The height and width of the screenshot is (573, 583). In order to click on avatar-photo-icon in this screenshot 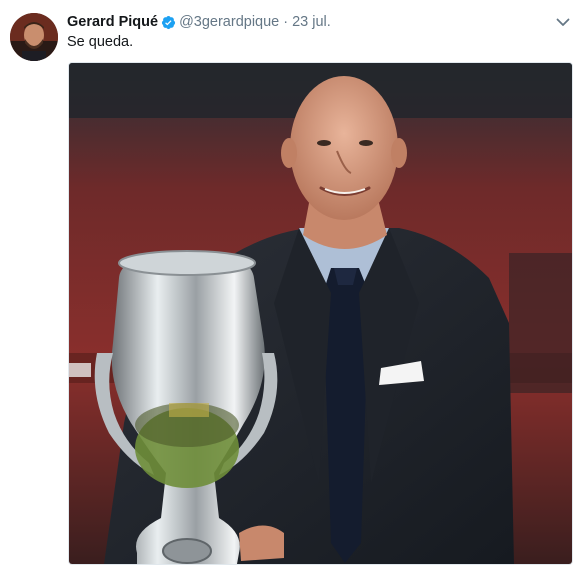, I will do `click(34, 37)`.